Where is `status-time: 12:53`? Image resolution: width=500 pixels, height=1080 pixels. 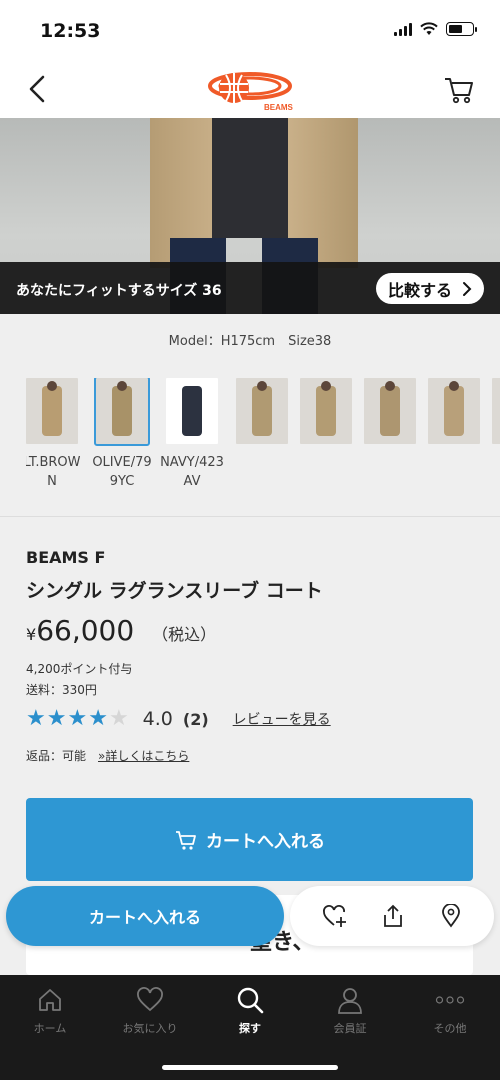 status-time: 12:53 is located at coordinates (70, 31).